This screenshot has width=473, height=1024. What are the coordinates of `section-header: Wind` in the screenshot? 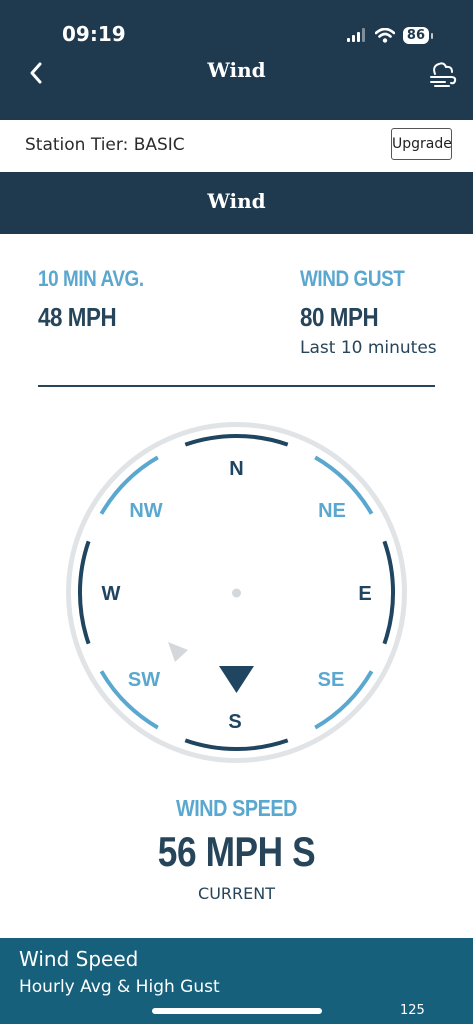 It's located at (236, 203).